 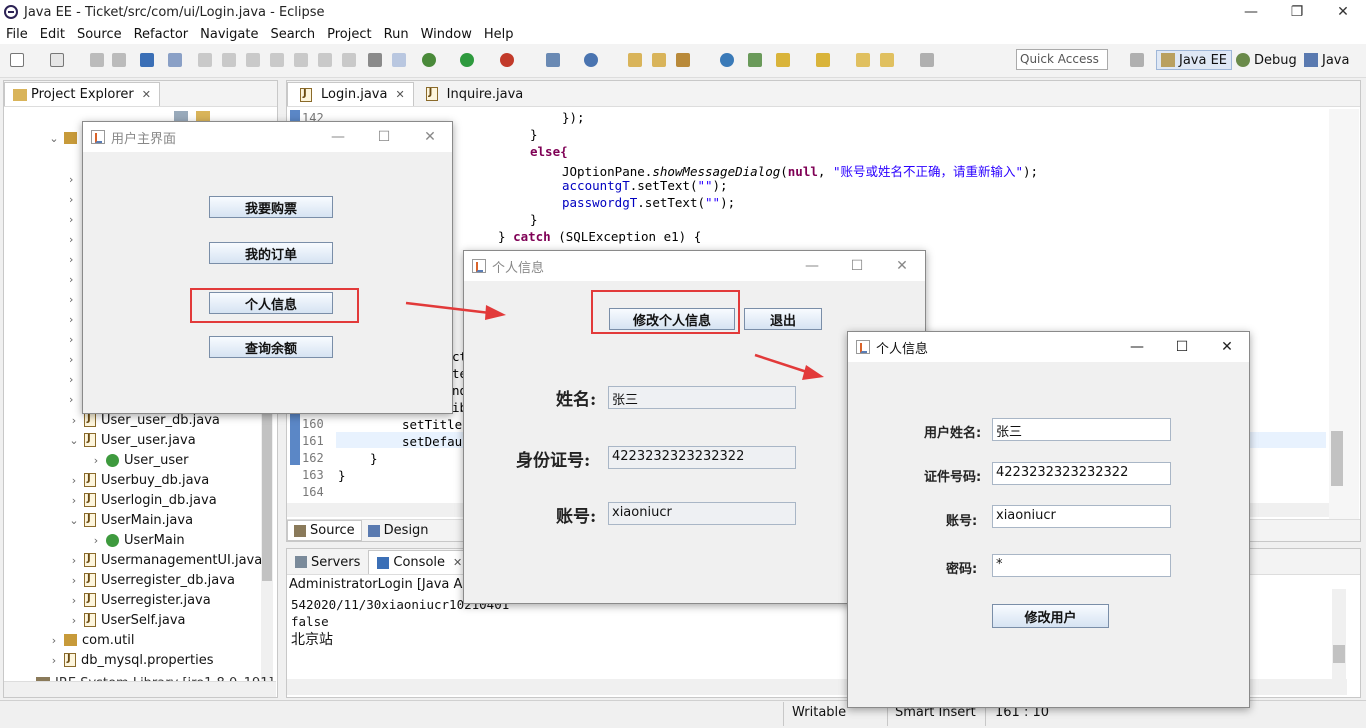 What do you see at coordinates (614, 340) in the screenshot?
I see `annotation-arrows` at bounding box center [614, 340].